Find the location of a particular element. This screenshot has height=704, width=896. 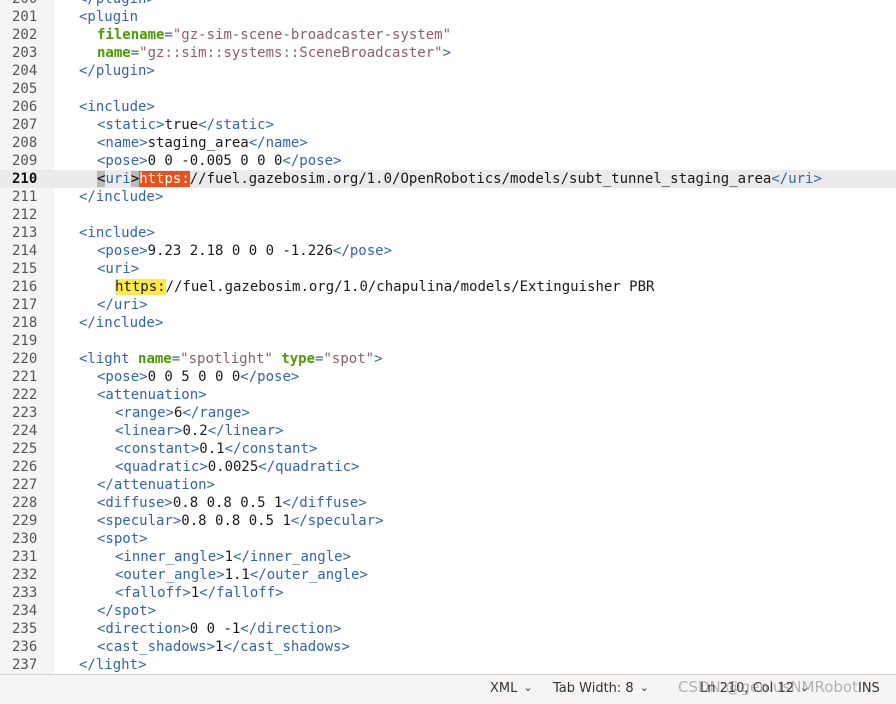

code-token: filename is located at coordinates (131, 35).